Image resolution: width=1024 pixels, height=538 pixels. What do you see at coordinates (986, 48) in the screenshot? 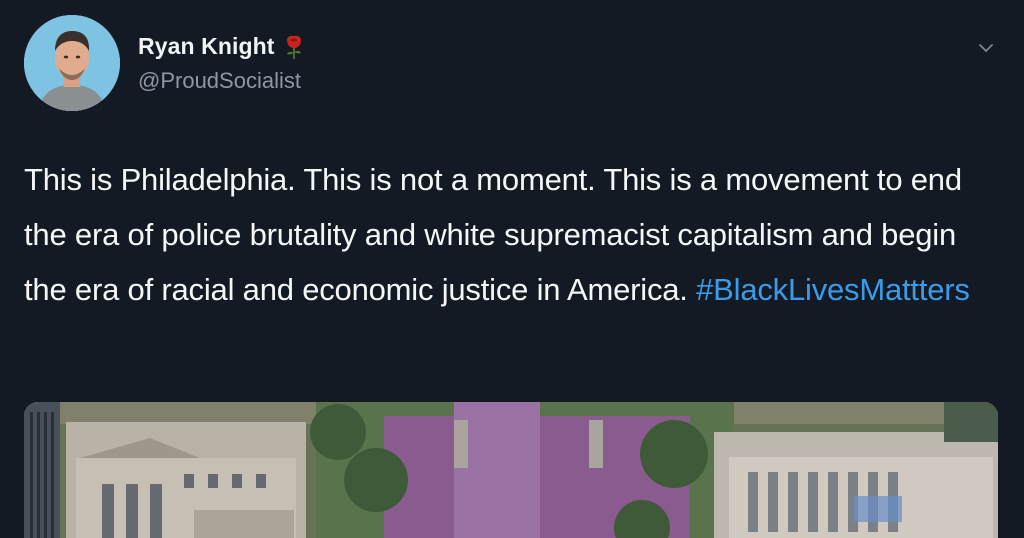
I see `chevron-down-icon` at bounding box center [986, 48].